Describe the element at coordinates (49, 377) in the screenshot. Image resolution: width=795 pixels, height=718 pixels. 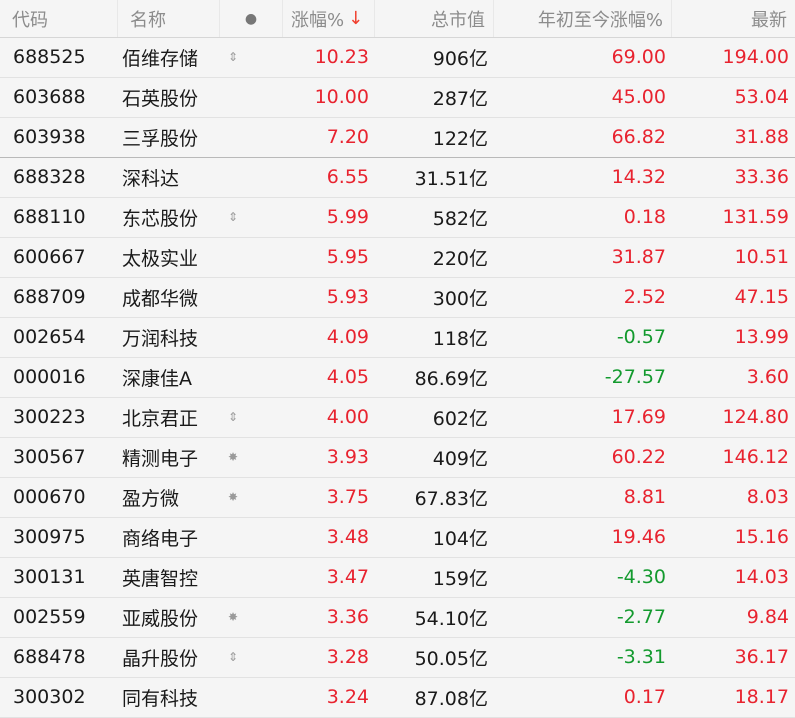
I see `stock-code: 000016` at that location.